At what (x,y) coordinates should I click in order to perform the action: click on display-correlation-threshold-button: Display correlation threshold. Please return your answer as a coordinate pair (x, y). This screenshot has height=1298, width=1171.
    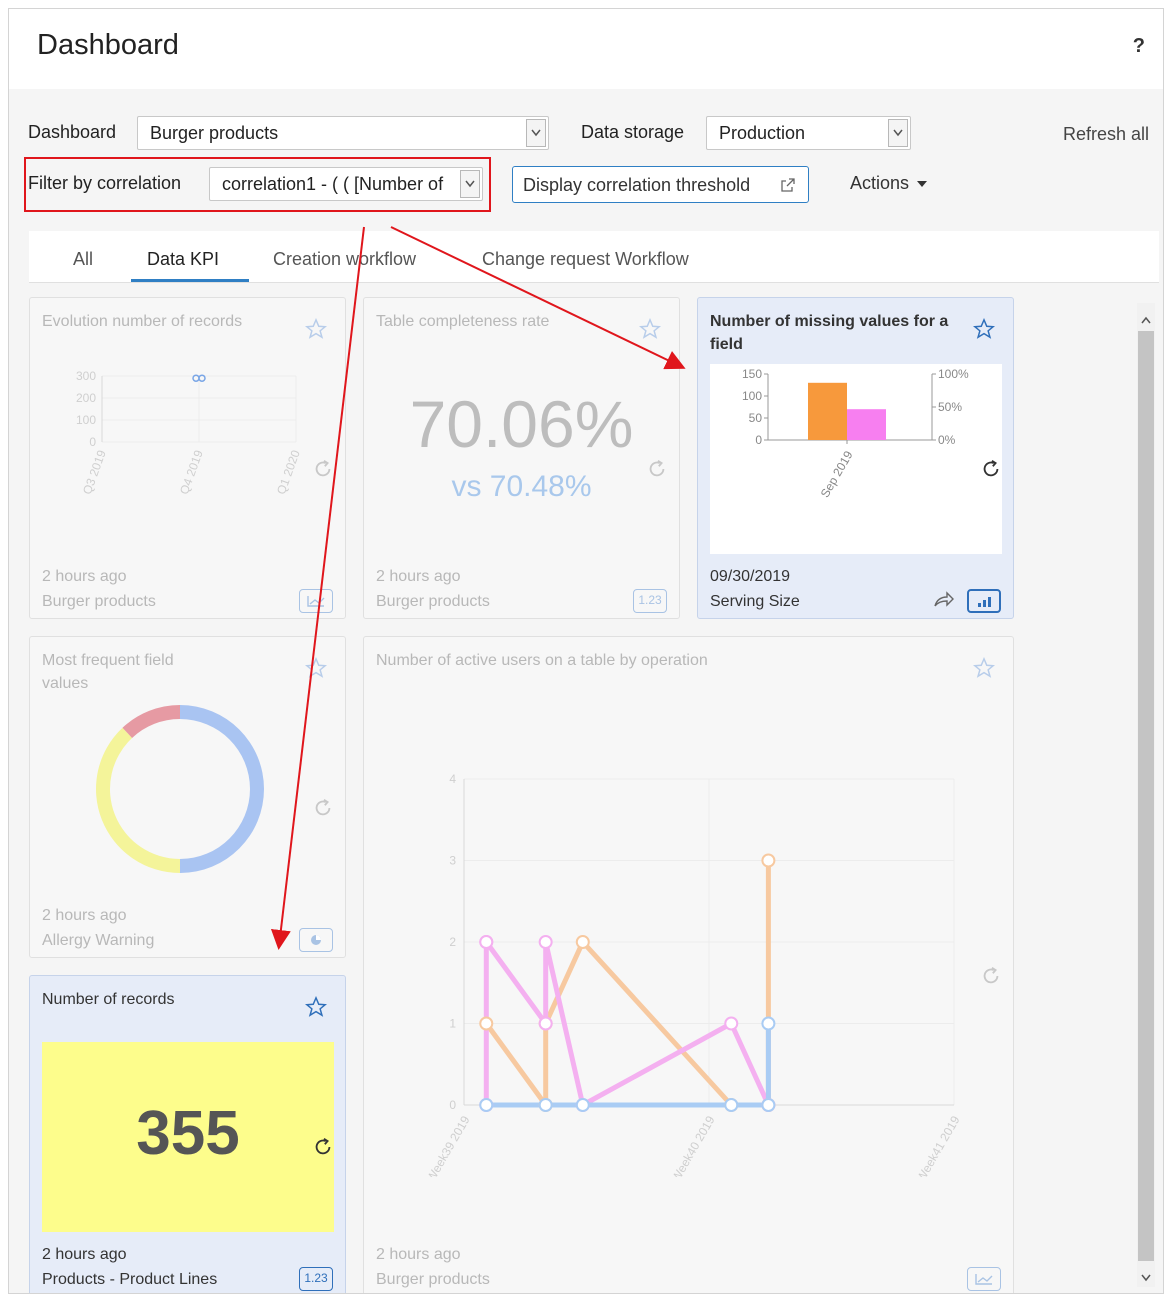
    Looking at the image, I should click on (660, 184).